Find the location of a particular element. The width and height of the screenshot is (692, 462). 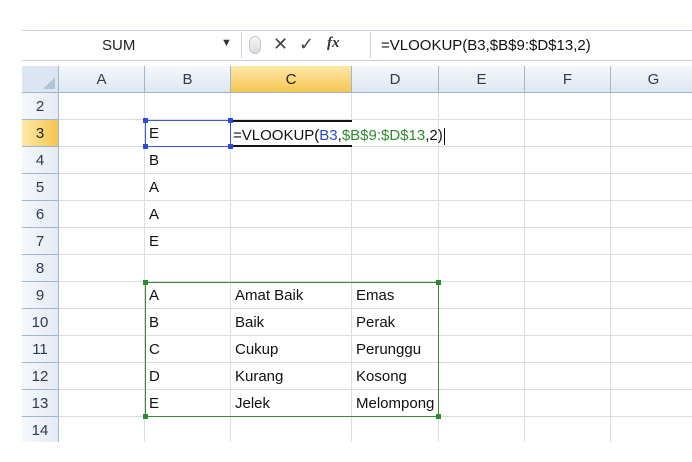

cell-e13 is located at coordinates (482, 403).